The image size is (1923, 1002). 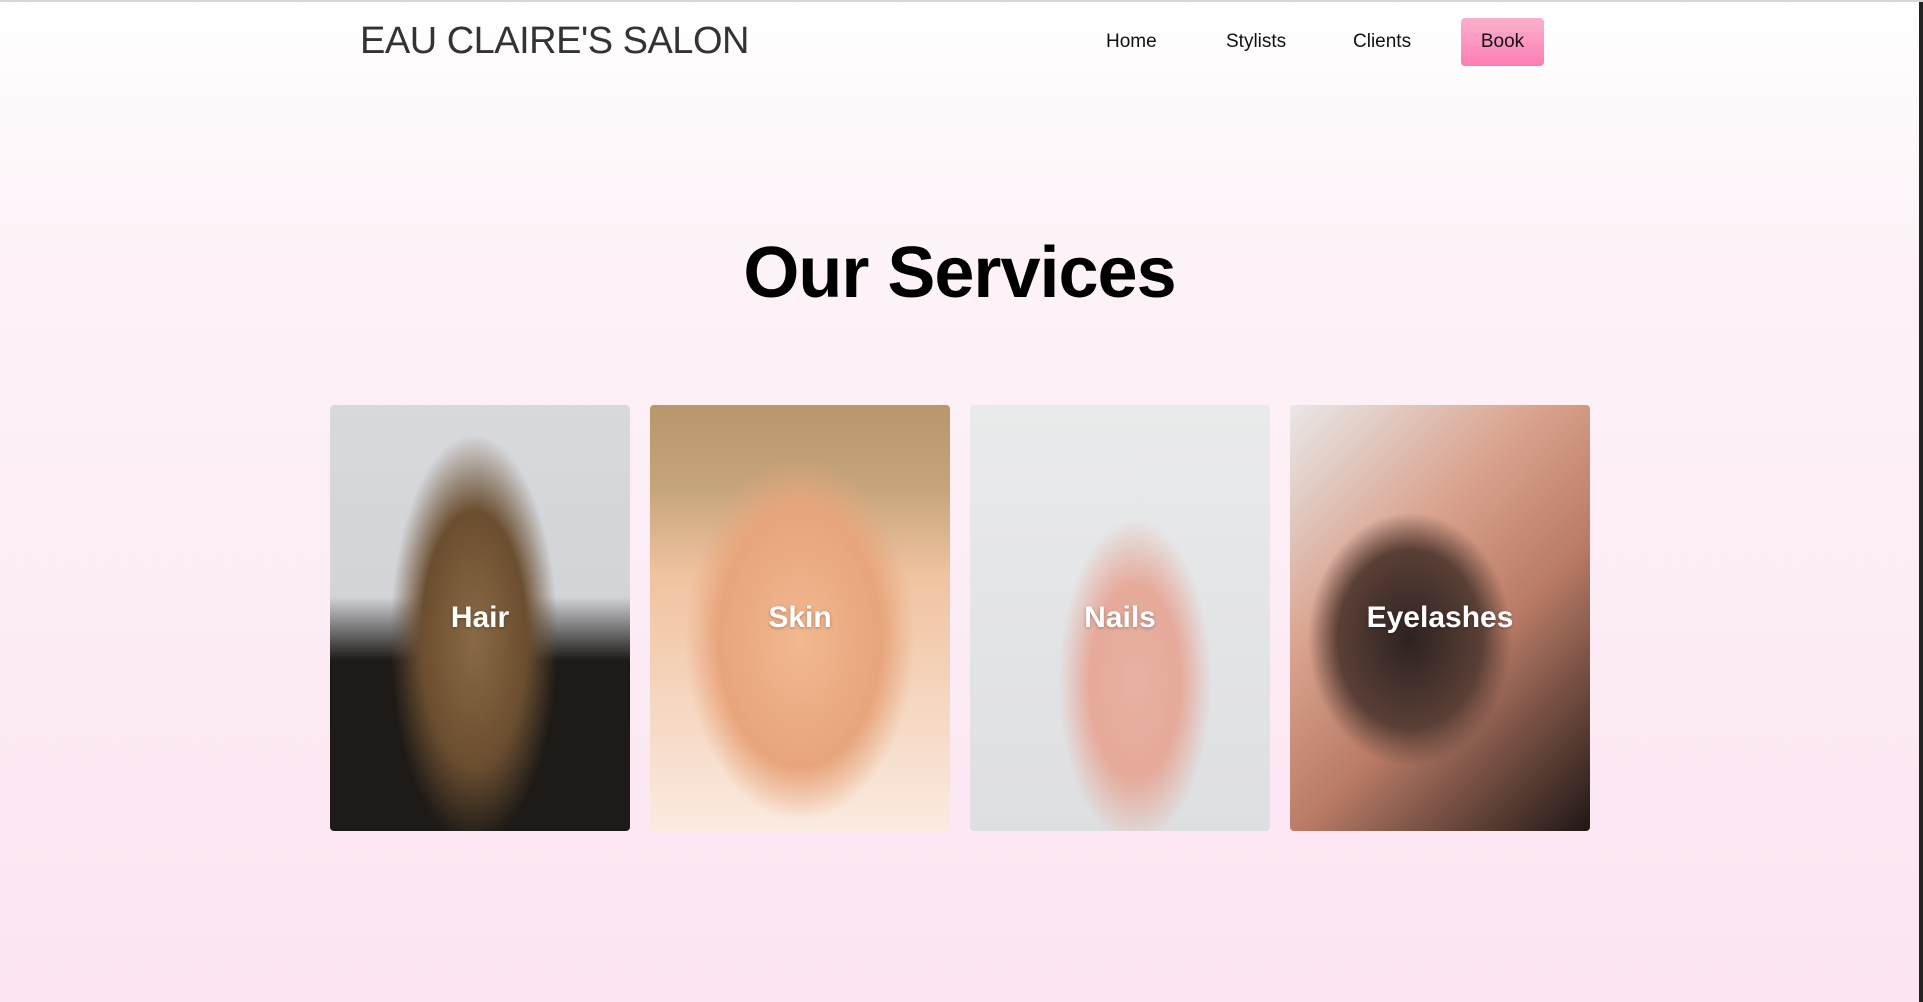 I want to click on book-button: Book, so click(x=1502, y=42).